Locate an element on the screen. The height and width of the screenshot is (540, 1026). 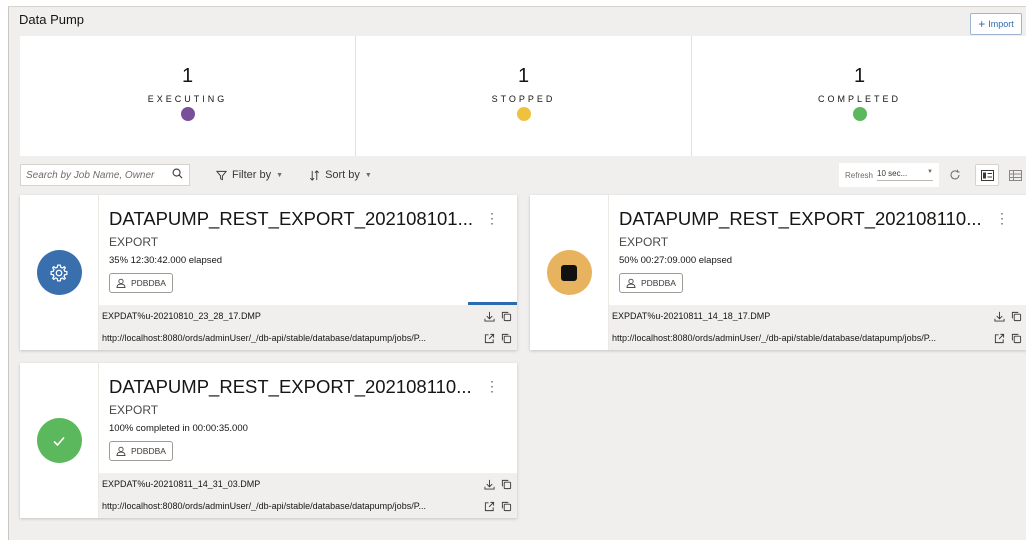
search-box is located at coordinates (105, 175).